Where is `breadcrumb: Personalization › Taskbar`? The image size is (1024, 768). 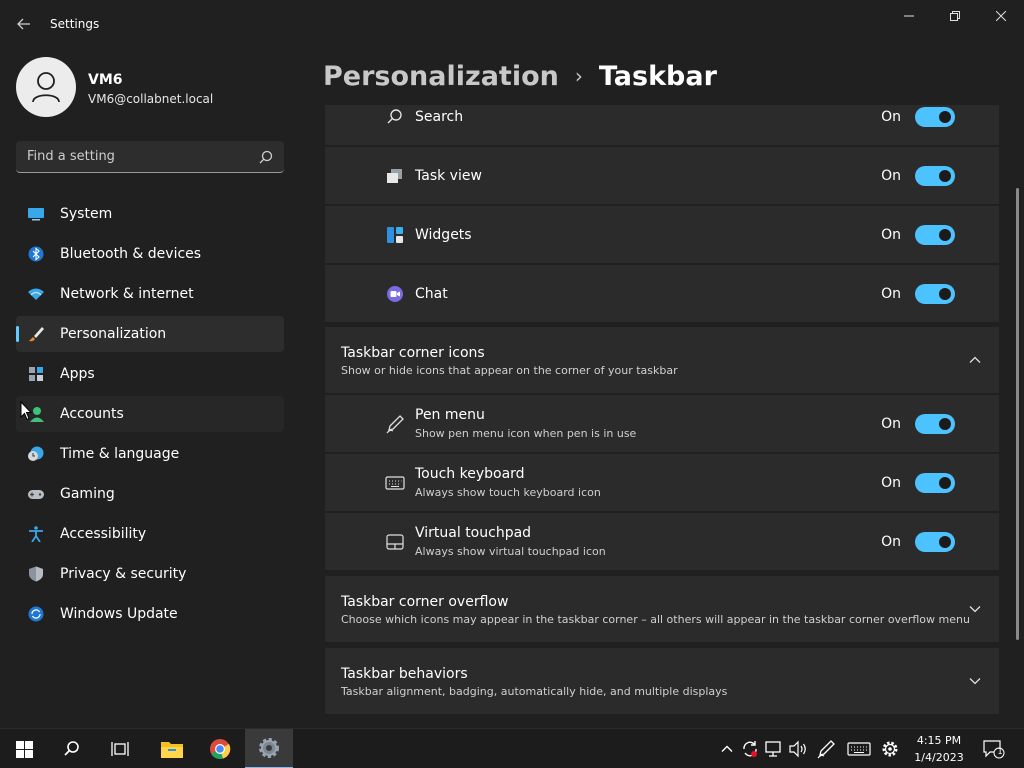 breadcrumb: Personalization › Taskbar is located at coordinates (520, 76).